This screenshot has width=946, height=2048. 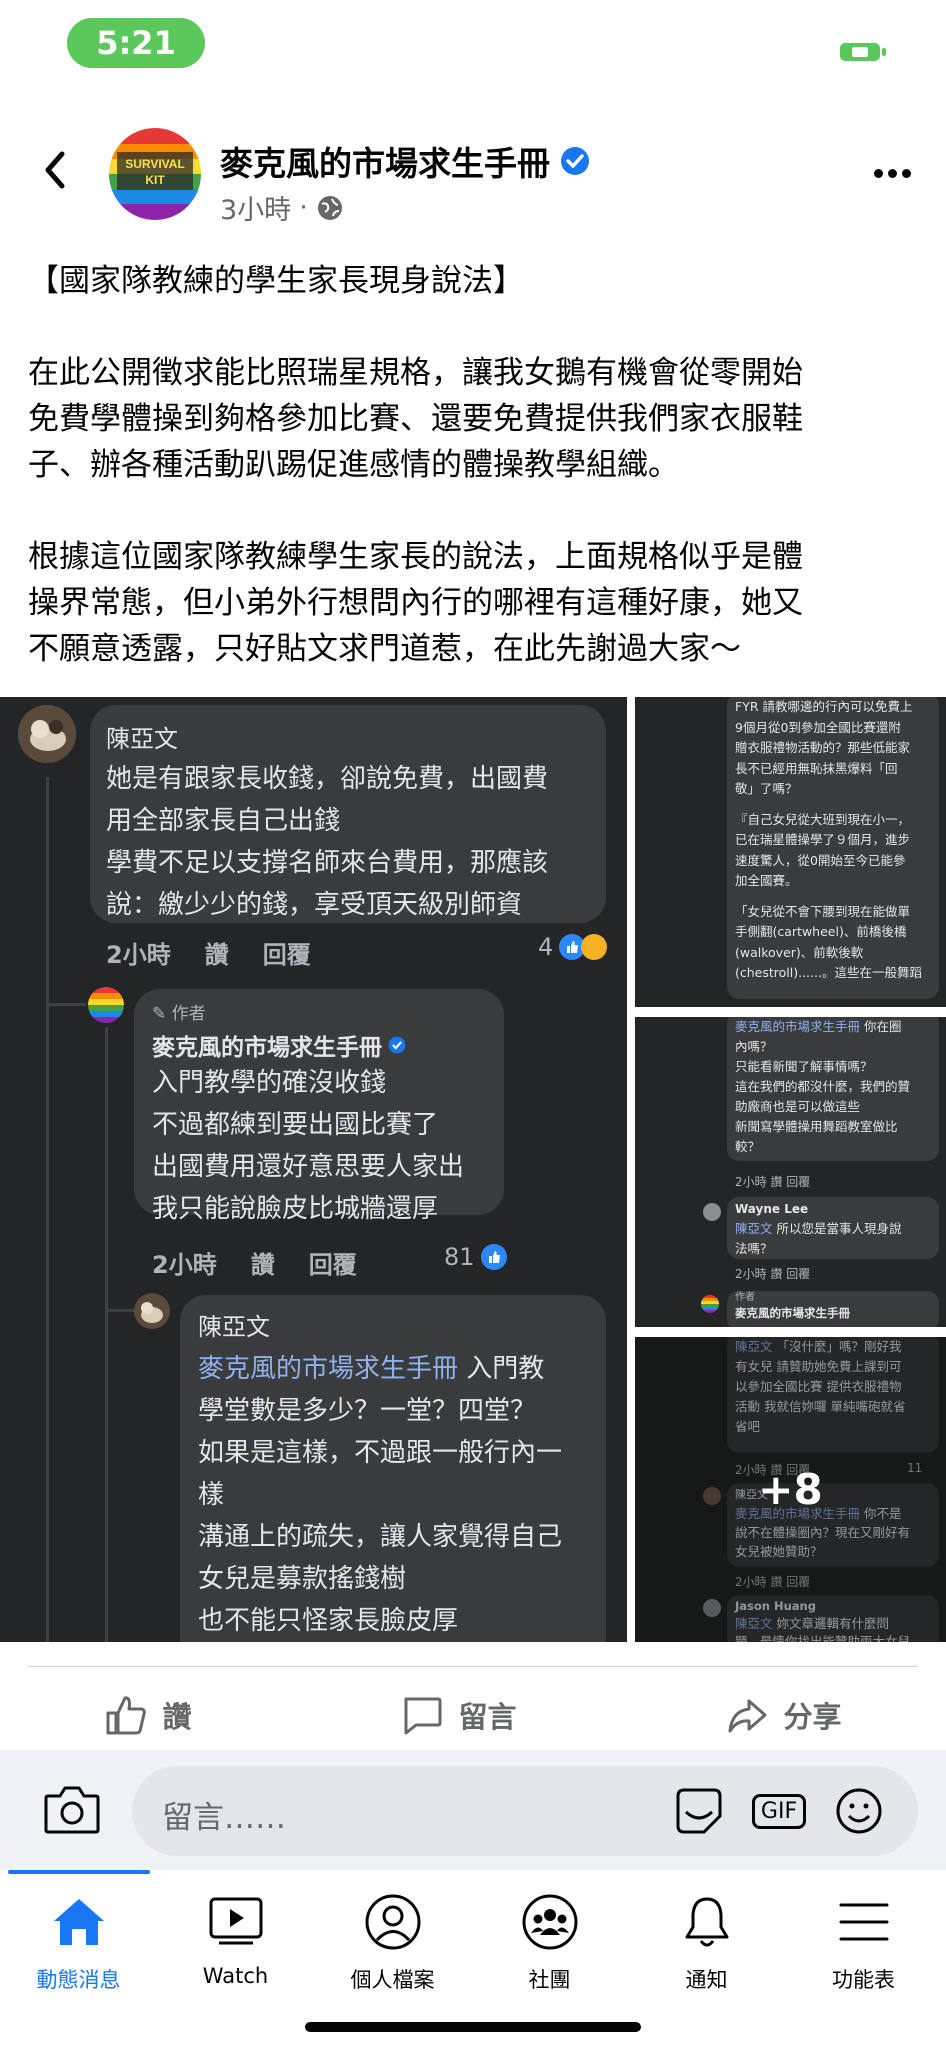 I want to click on comment-line: 不過都練到要出國比賽了, so click(x=295, y=1125).